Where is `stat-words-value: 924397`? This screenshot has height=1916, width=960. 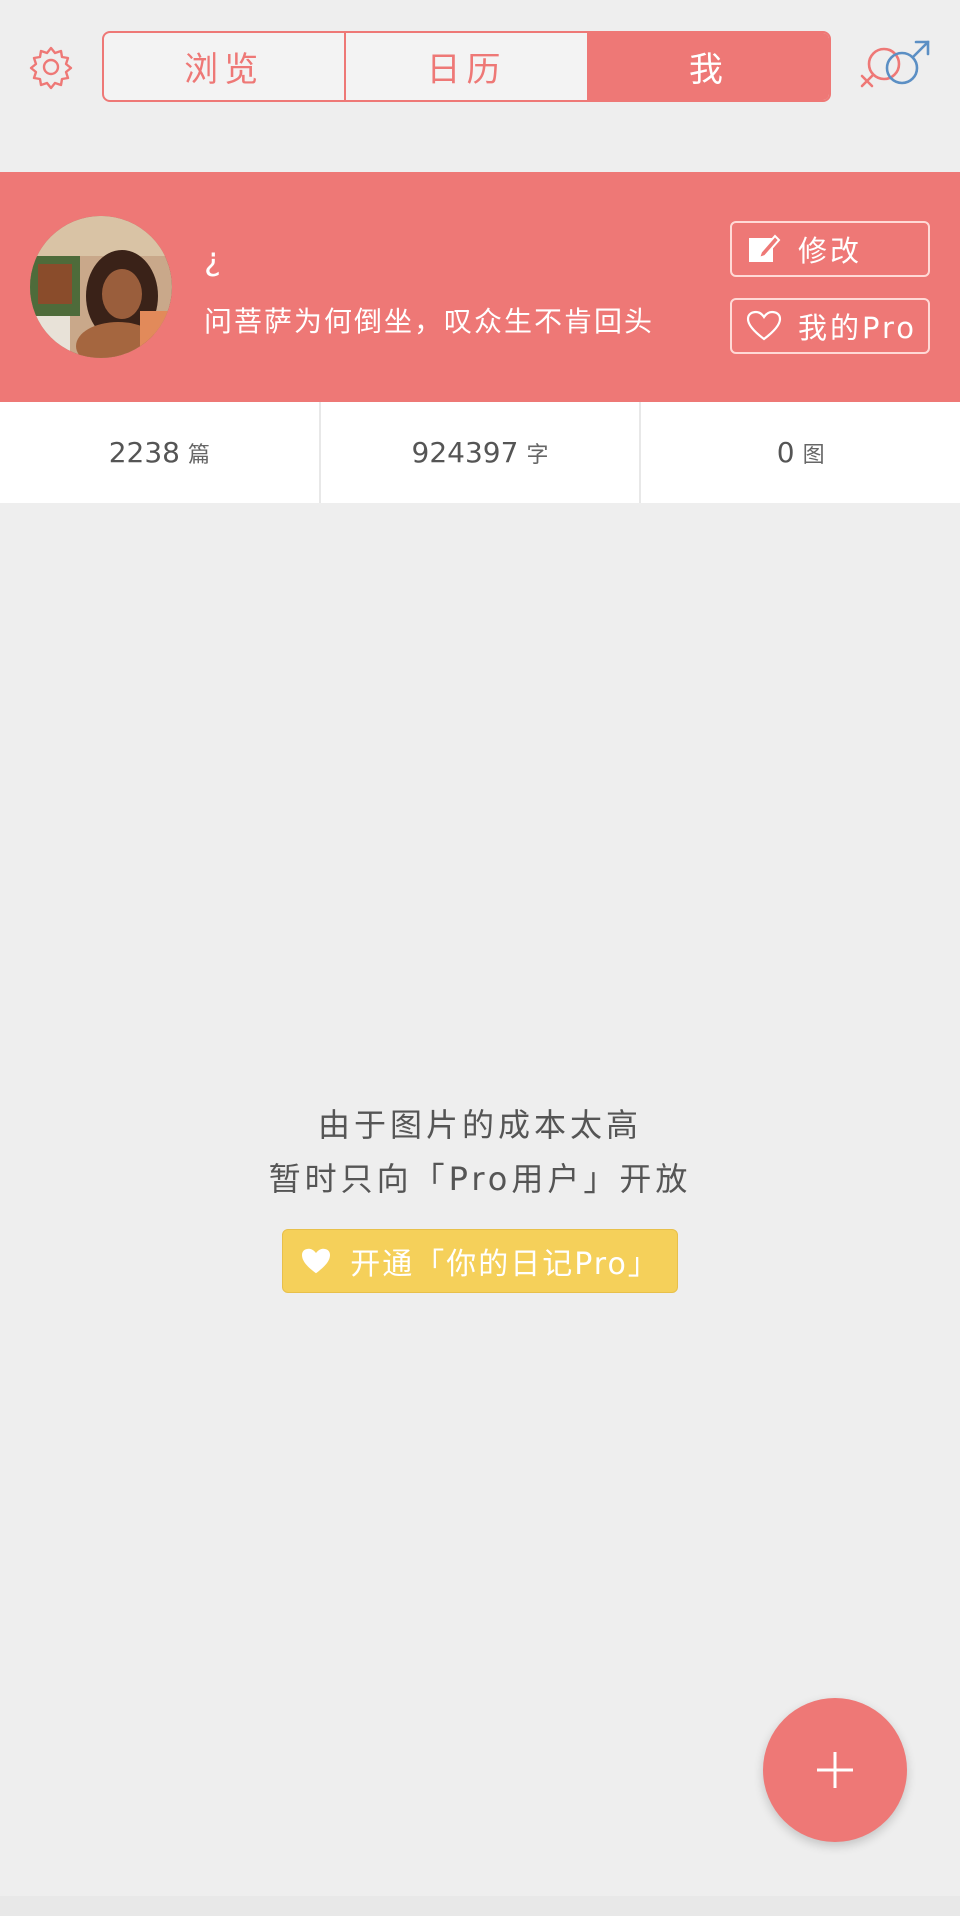 stat-words-value: 924397 is located at coordinates (465, 452).